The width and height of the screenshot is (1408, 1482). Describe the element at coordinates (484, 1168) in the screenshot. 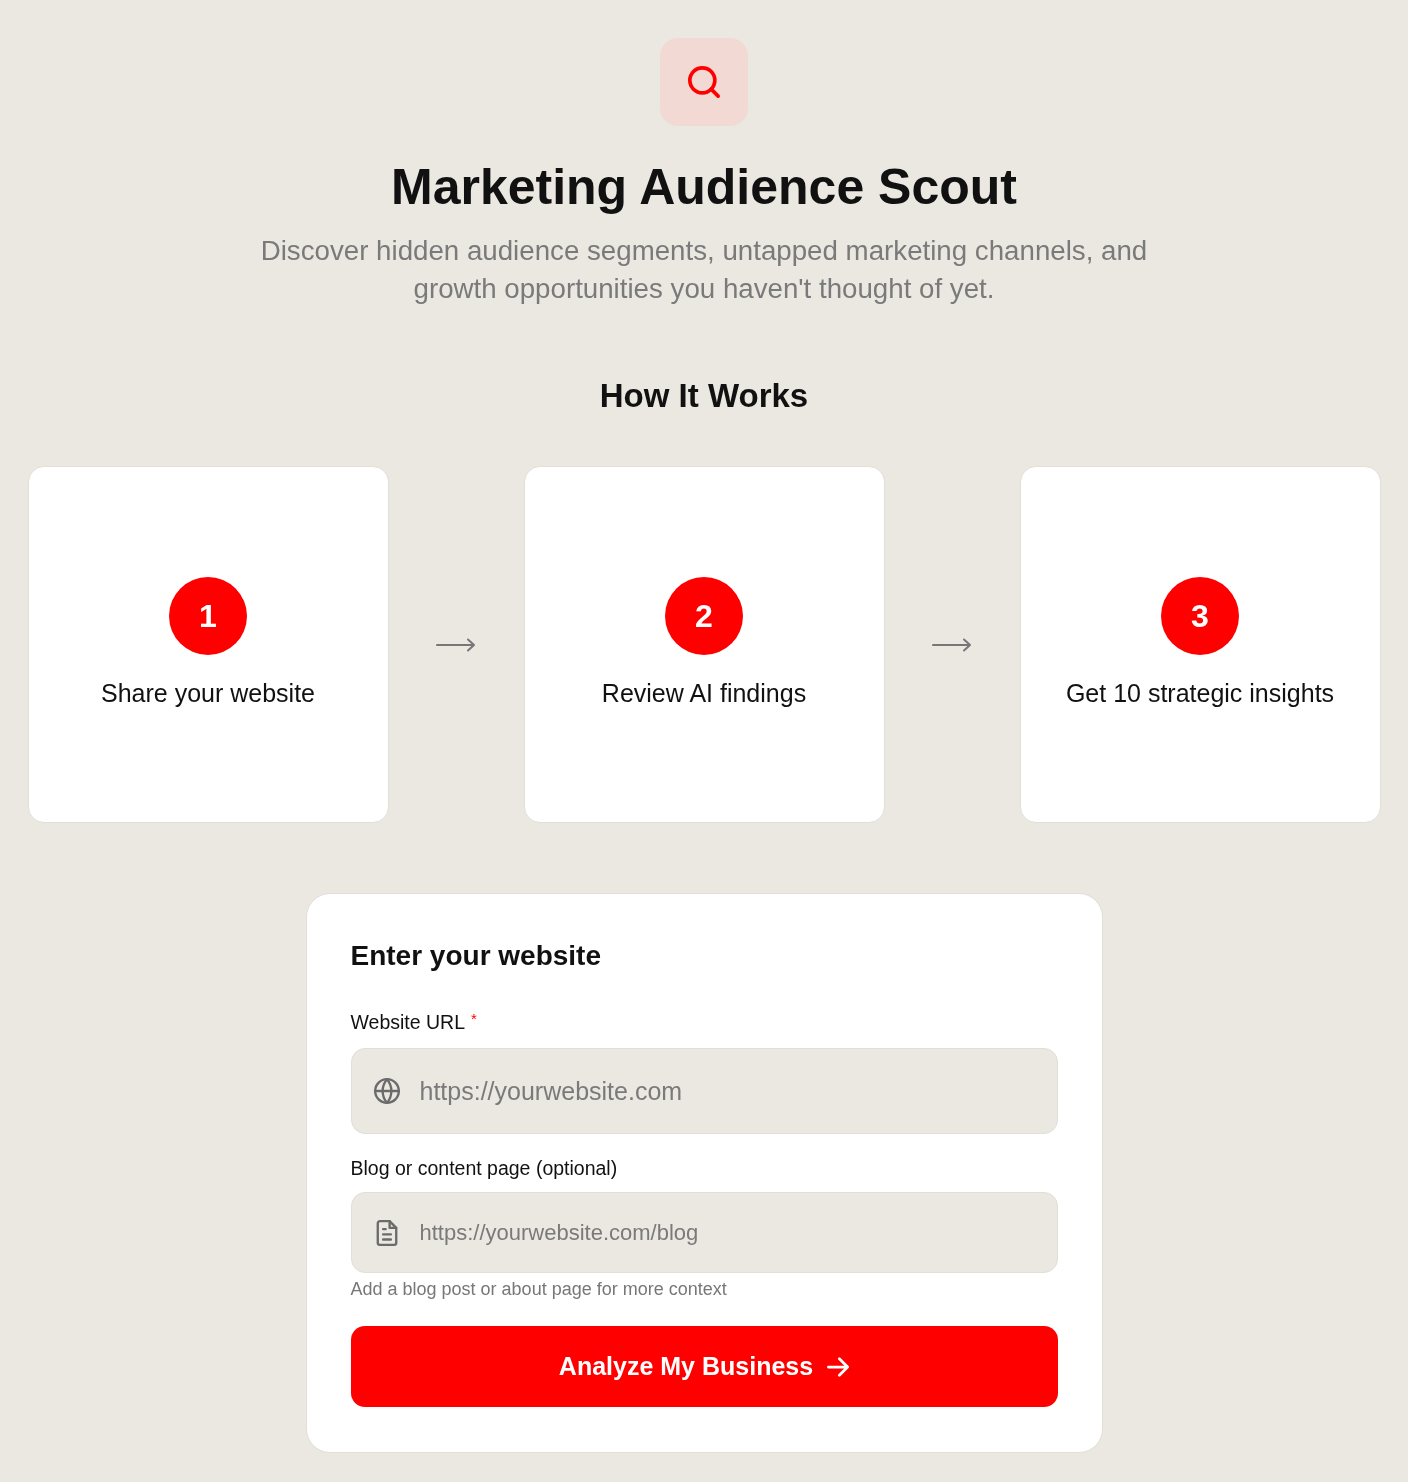

I see `field-label: Blog or content page (optional)` at that location.